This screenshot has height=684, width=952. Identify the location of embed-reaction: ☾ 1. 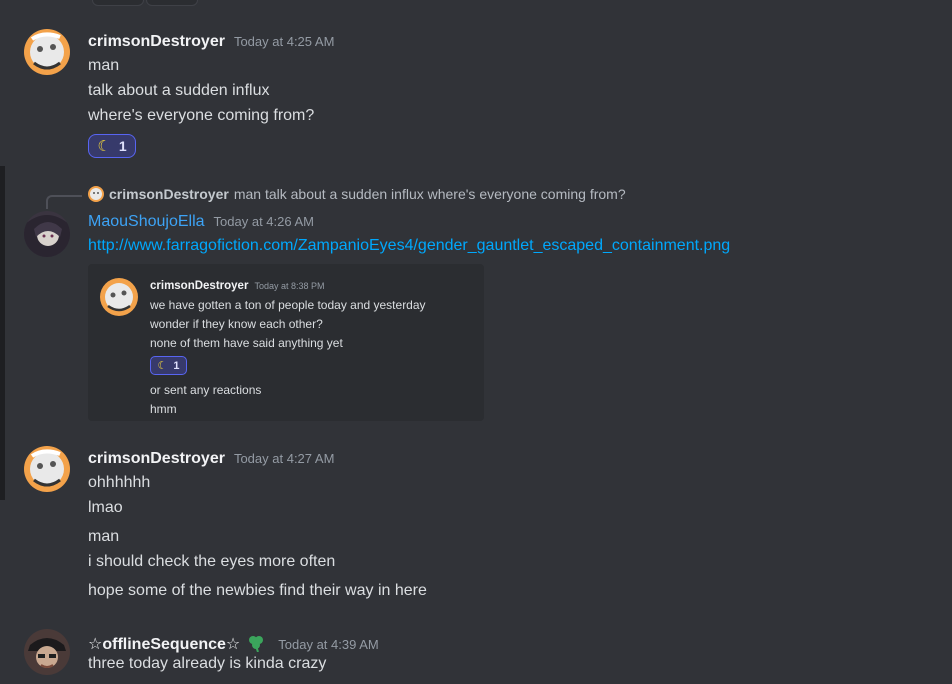
(168, 365).